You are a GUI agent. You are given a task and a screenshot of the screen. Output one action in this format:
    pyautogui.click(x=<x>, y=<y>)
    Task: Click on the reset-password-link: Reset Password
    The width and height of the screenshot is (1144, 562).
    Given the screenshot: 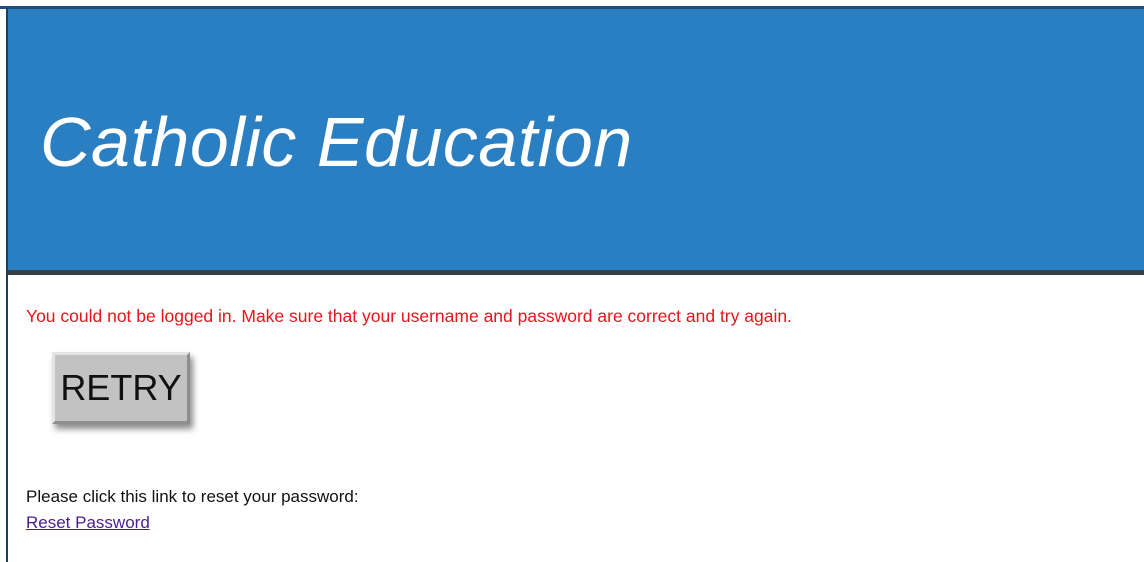 What is the action you would take?
    pyautogui.click(x=88, y=523)
    